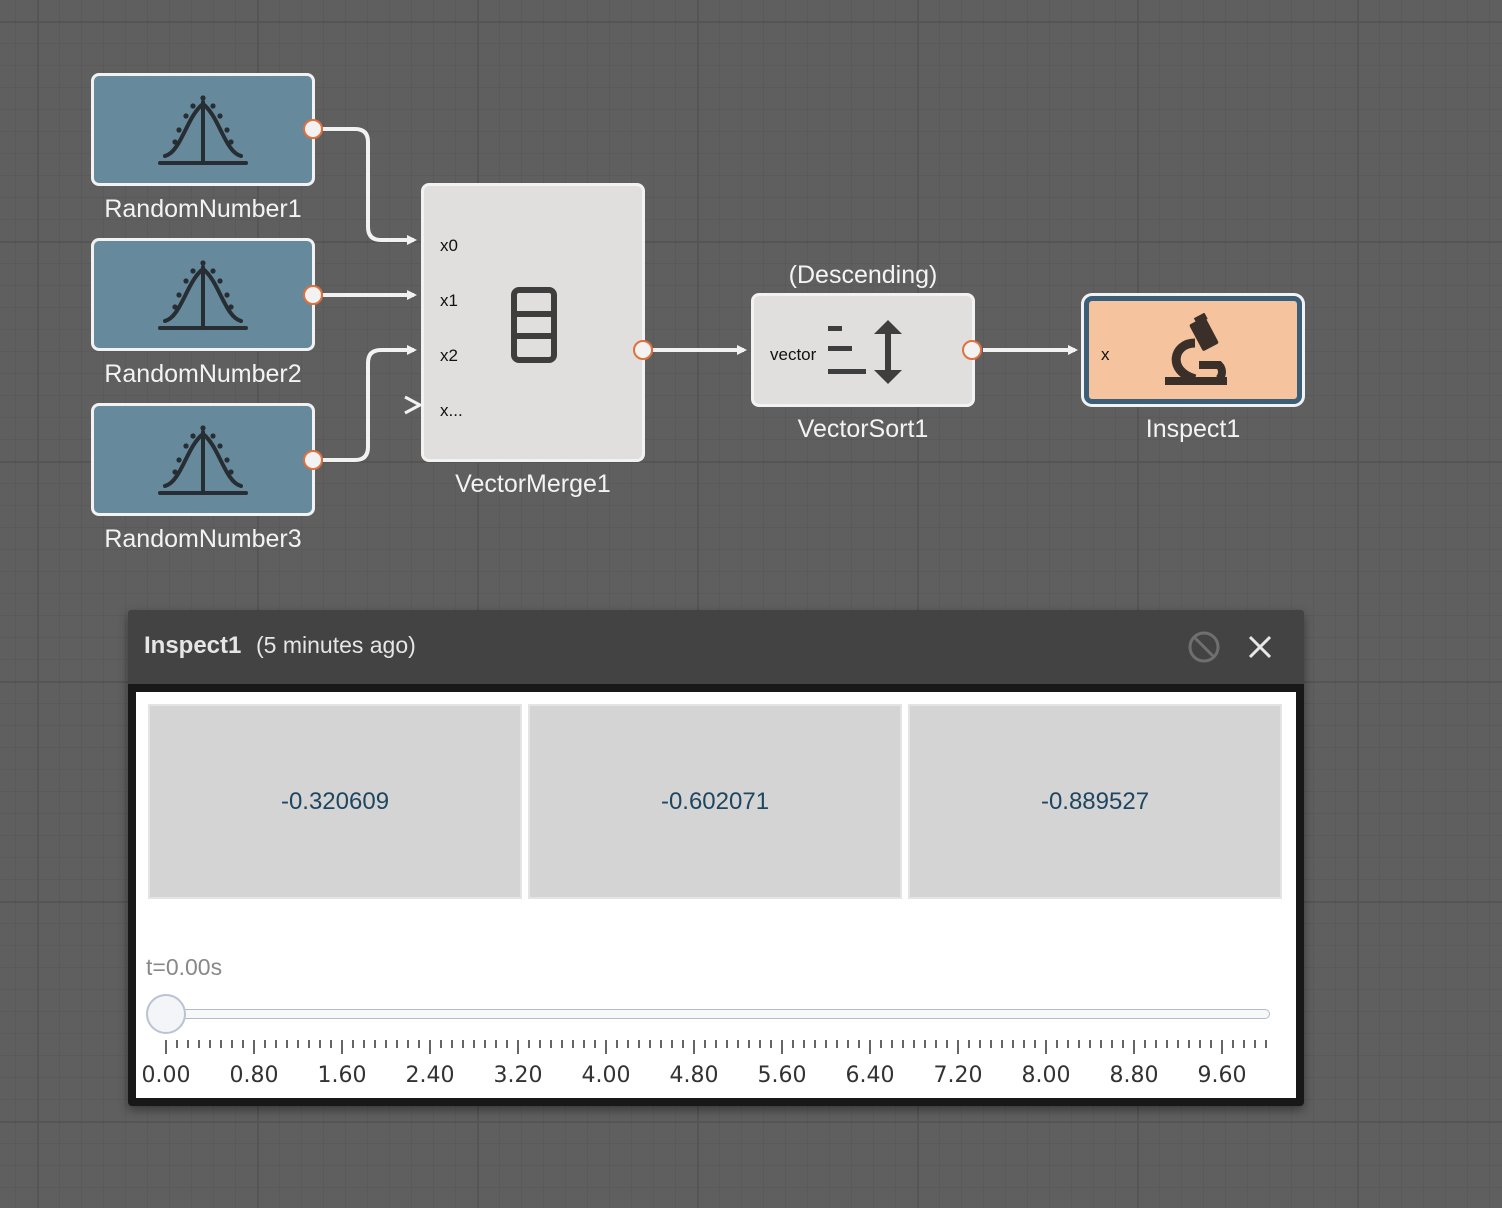 The width and height of the screenshot is (1502, 1208). I want to click on wire-random3-merge, so click(370, 403).